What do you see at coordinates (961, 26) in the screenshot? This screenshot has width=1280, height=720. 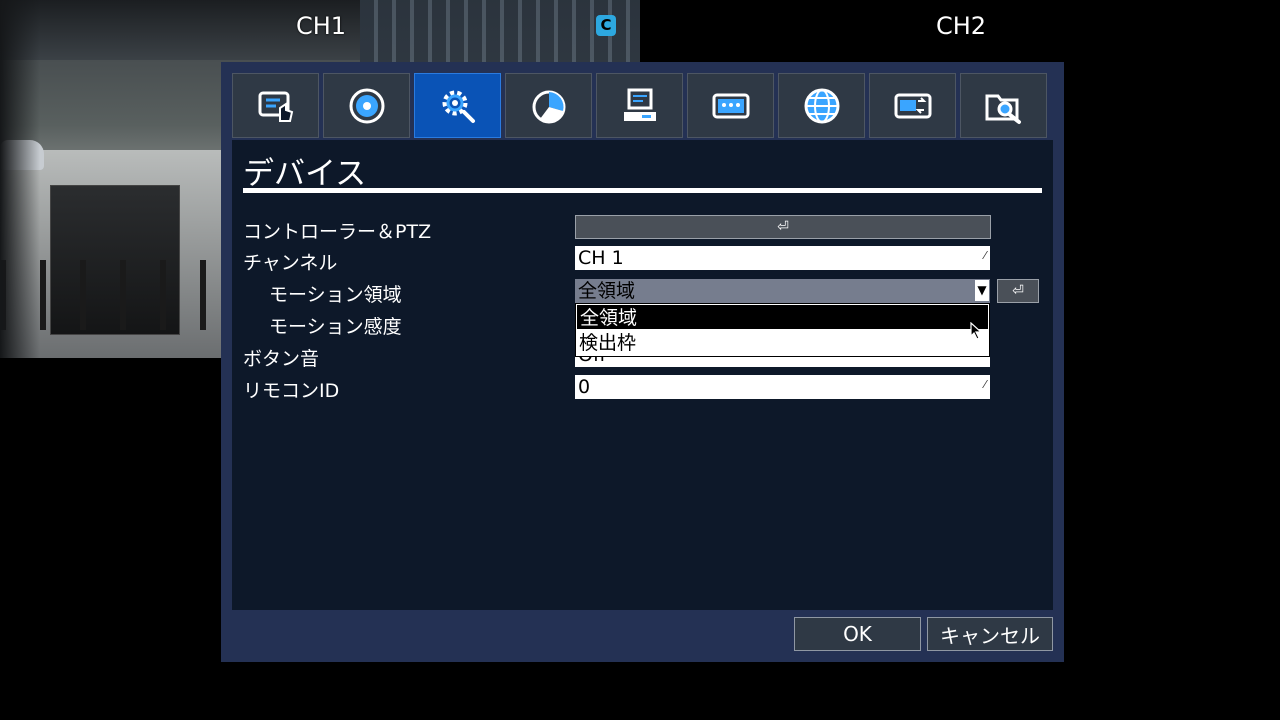 I see `channel-2-label: CH2` at bounding box center [961, 26].